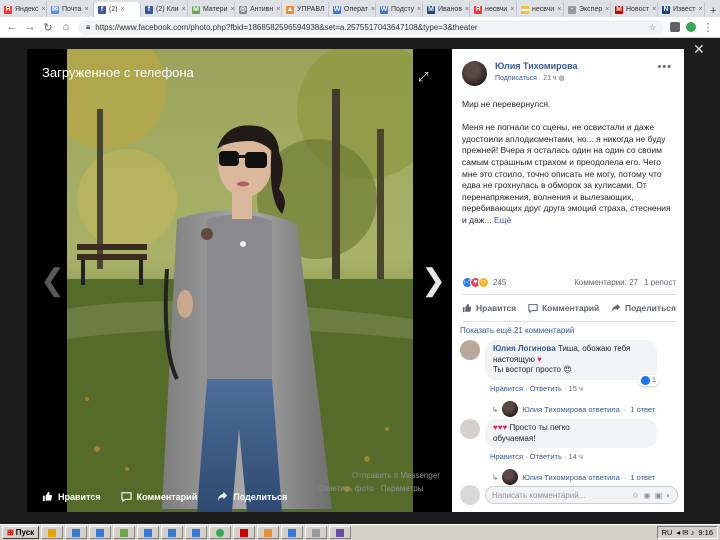 Image resolution: width=720 pixels, height=540 pixels. What do you see at coordinates (699, 49) in the screenshot?
I see `close-theater-icon: ✕` at bounding box center [699, 49].